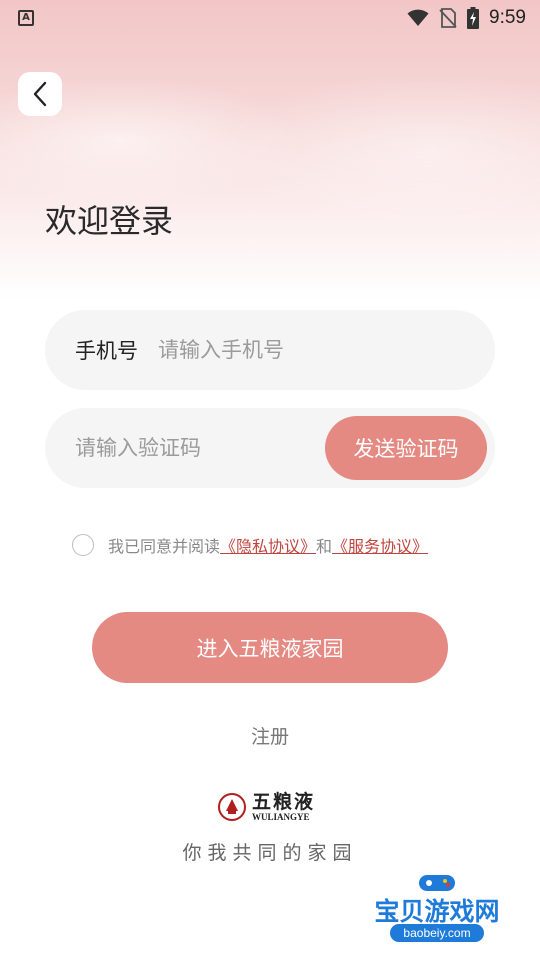 The width and height of the screenshot is (540, 960). I want to click on agreement-prefix: 我已同意并阅读, so click(164, 546).